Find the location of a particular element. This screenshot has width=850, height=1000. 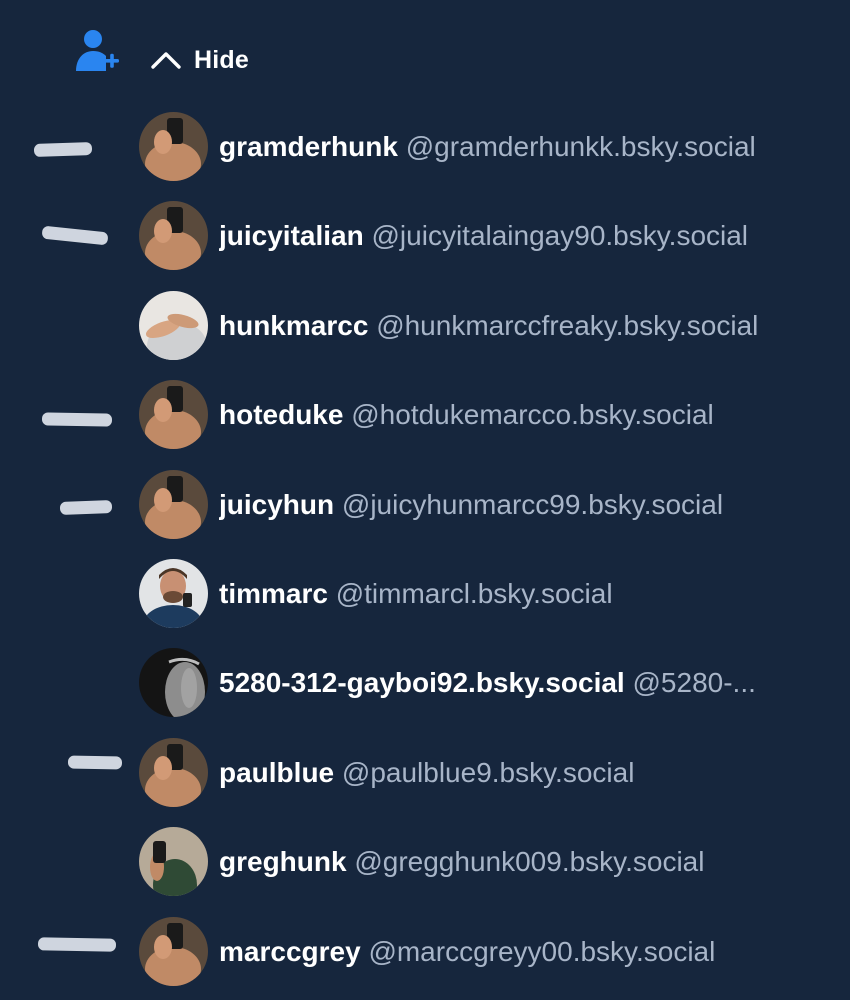

user-row: greghunk @gregghunk009.bsky.social is located at coordinates (425, 862).